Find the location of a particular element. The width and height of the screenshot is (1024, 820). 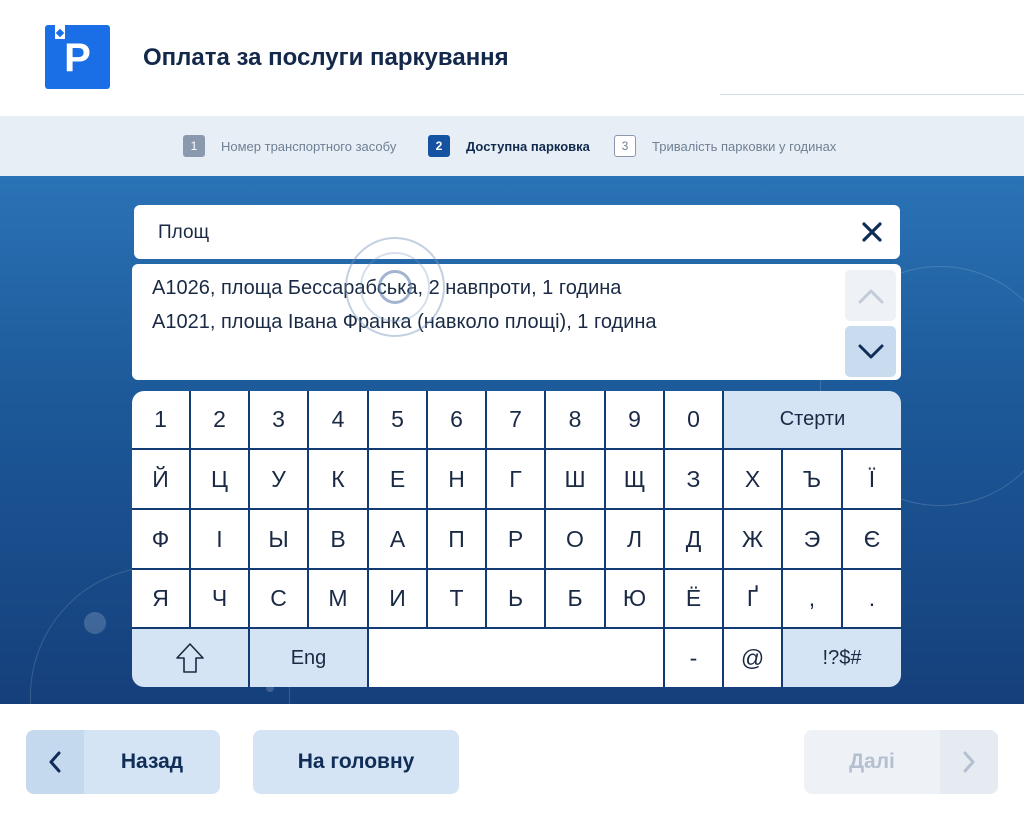

key-letter: Ы is located at coordinates (278, 539).